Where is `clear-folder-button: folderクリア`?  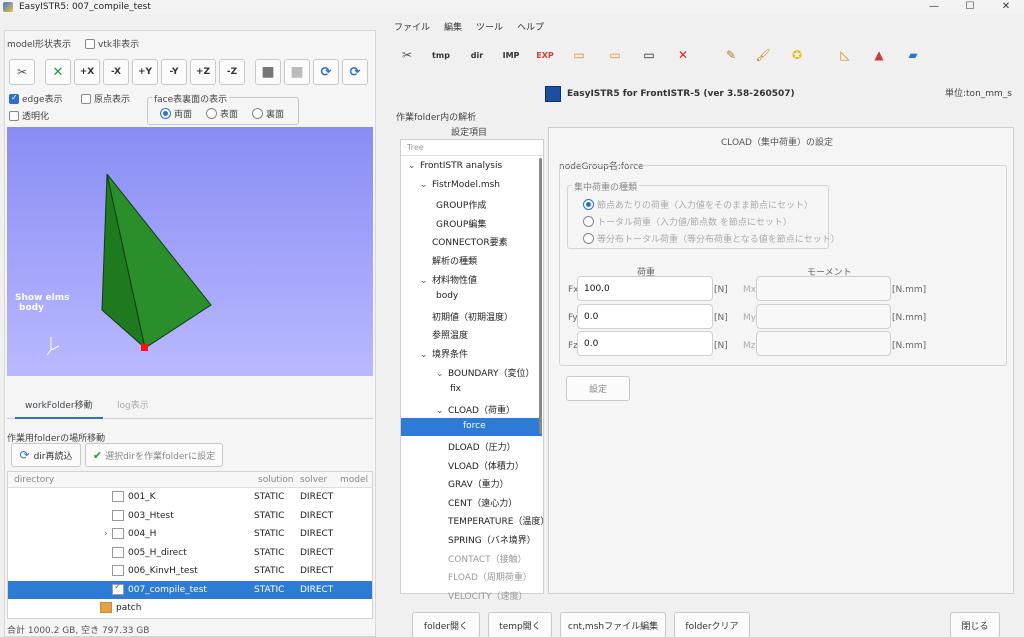 clear-folder-button: folderクリア is located at coordinates (712, 624).